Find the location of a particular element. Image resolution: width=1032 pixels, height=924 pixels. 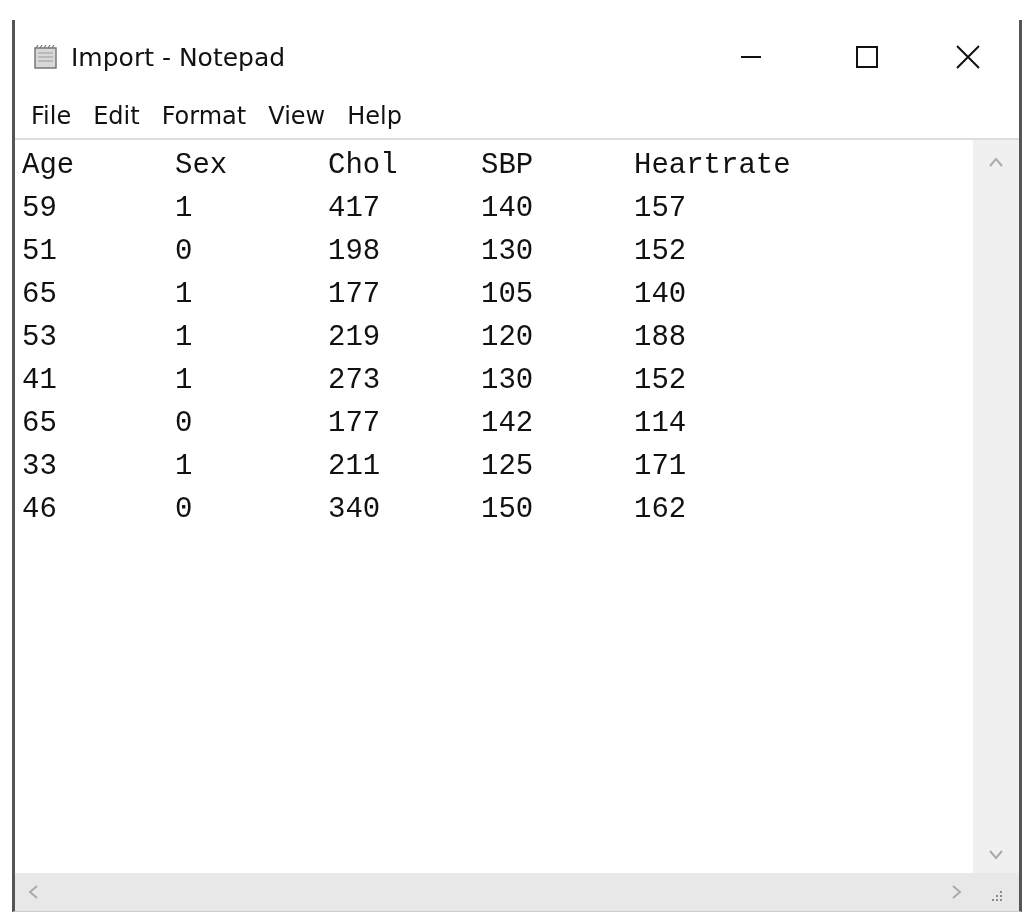

data-value: 125 is located at coordinates (508, 466).